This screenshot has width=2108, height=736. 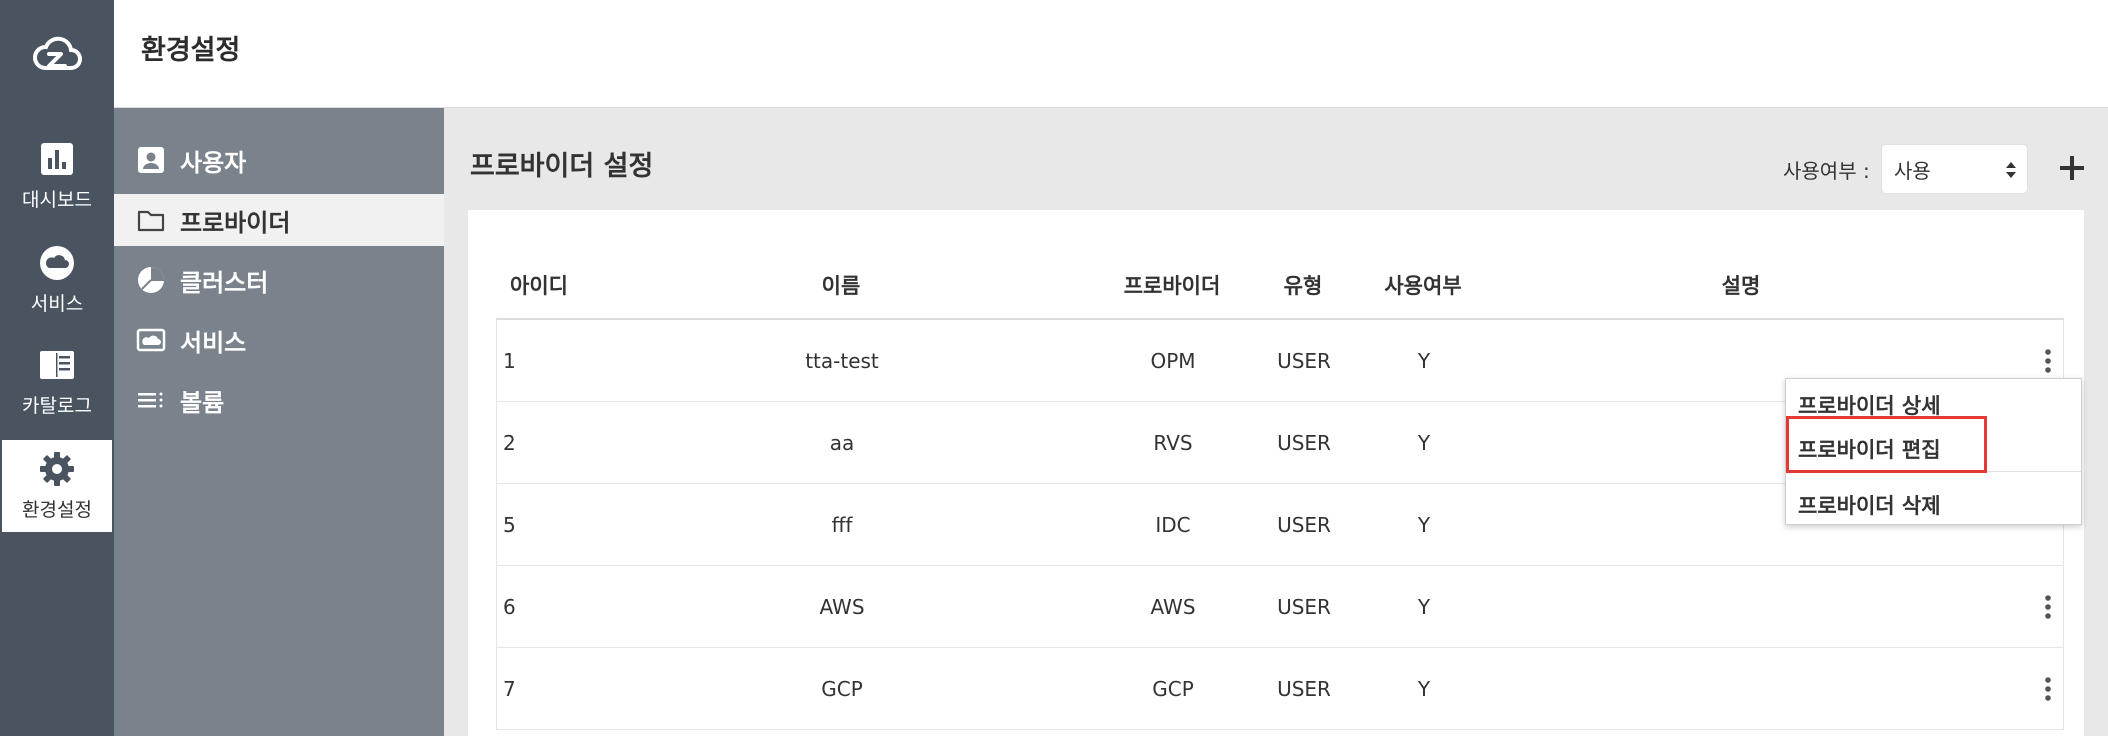 I want to click on column-header-type: 유형, so click(x=1303, y=285).